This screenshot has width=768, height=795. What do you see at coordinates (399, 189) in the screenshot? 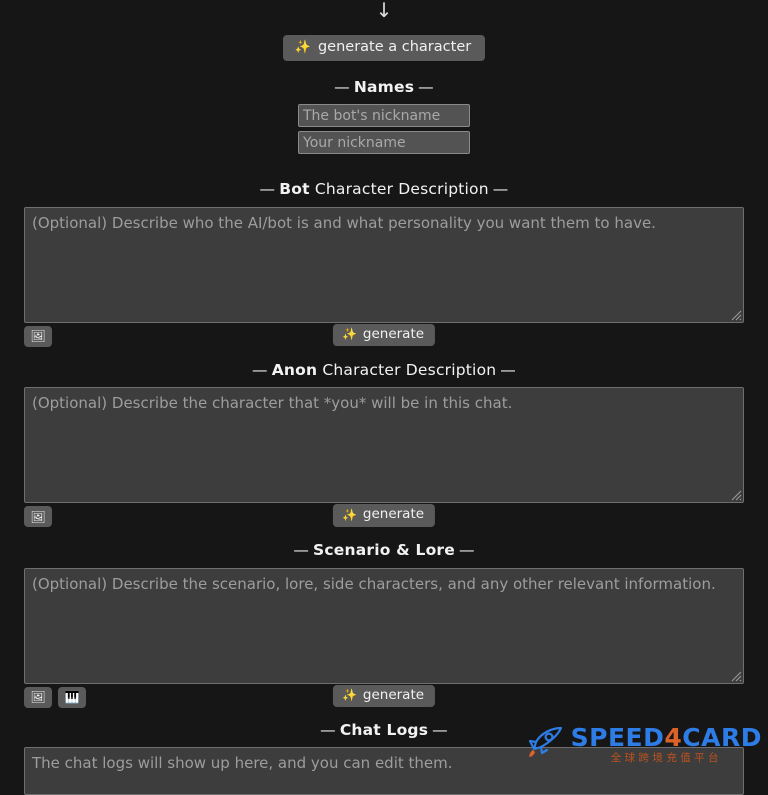
I see `bot-description-heading-normal: Character Description` at bounding box center [399, 189].